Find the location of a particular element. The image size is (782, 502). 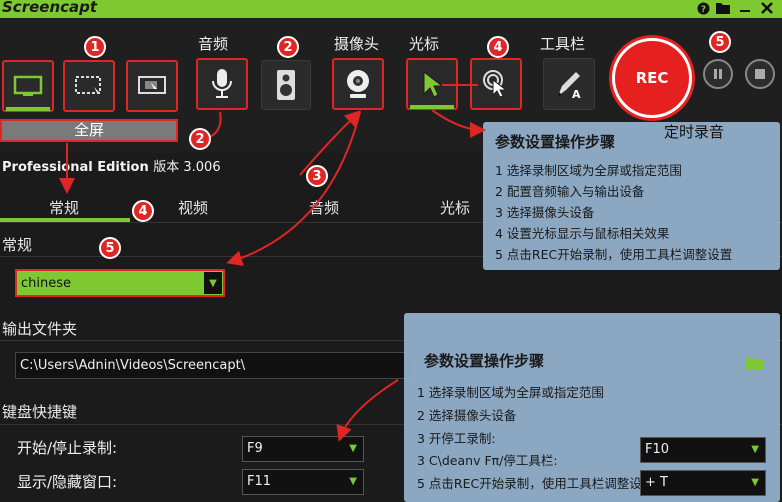

pause-button is located at coordinates (718, 74).